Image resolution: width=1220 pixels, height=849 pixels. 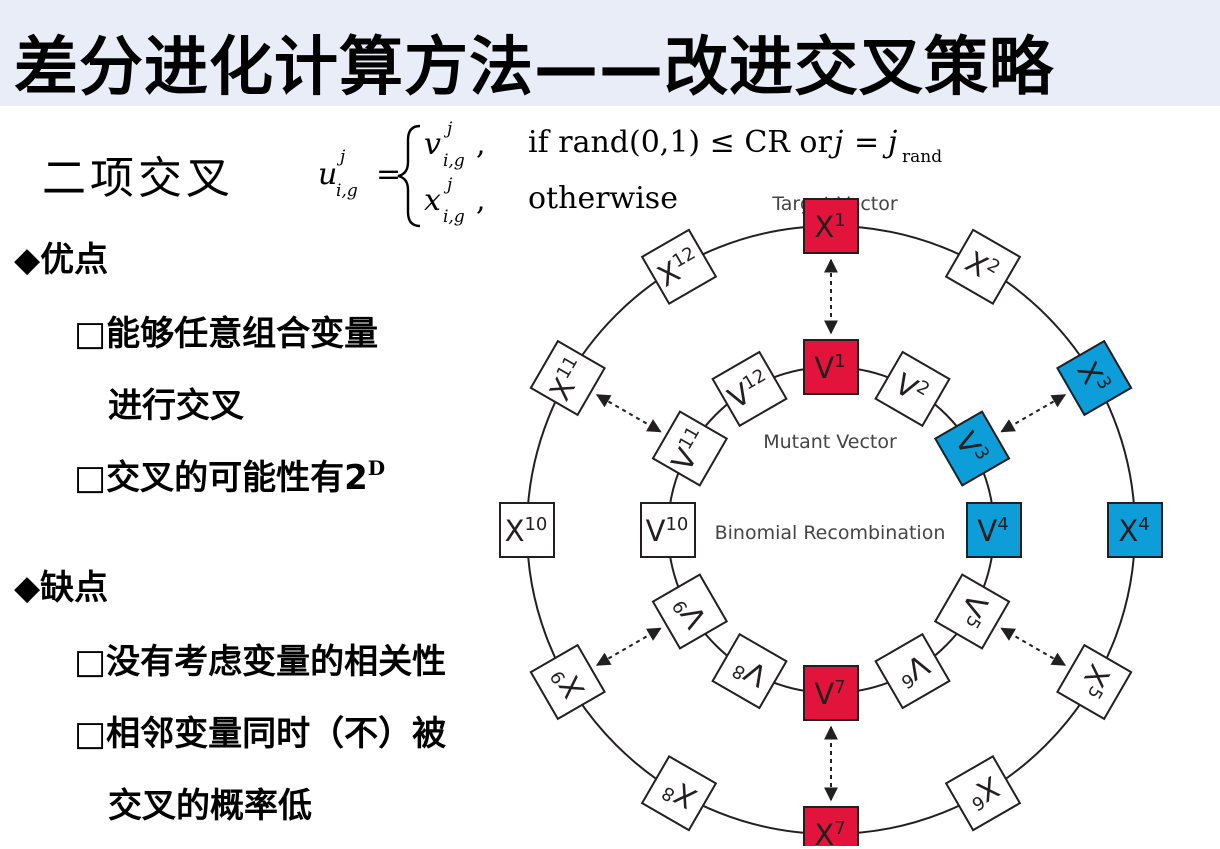 I want to click on target-vector-box-2: X2, so click(x=983, y=266).